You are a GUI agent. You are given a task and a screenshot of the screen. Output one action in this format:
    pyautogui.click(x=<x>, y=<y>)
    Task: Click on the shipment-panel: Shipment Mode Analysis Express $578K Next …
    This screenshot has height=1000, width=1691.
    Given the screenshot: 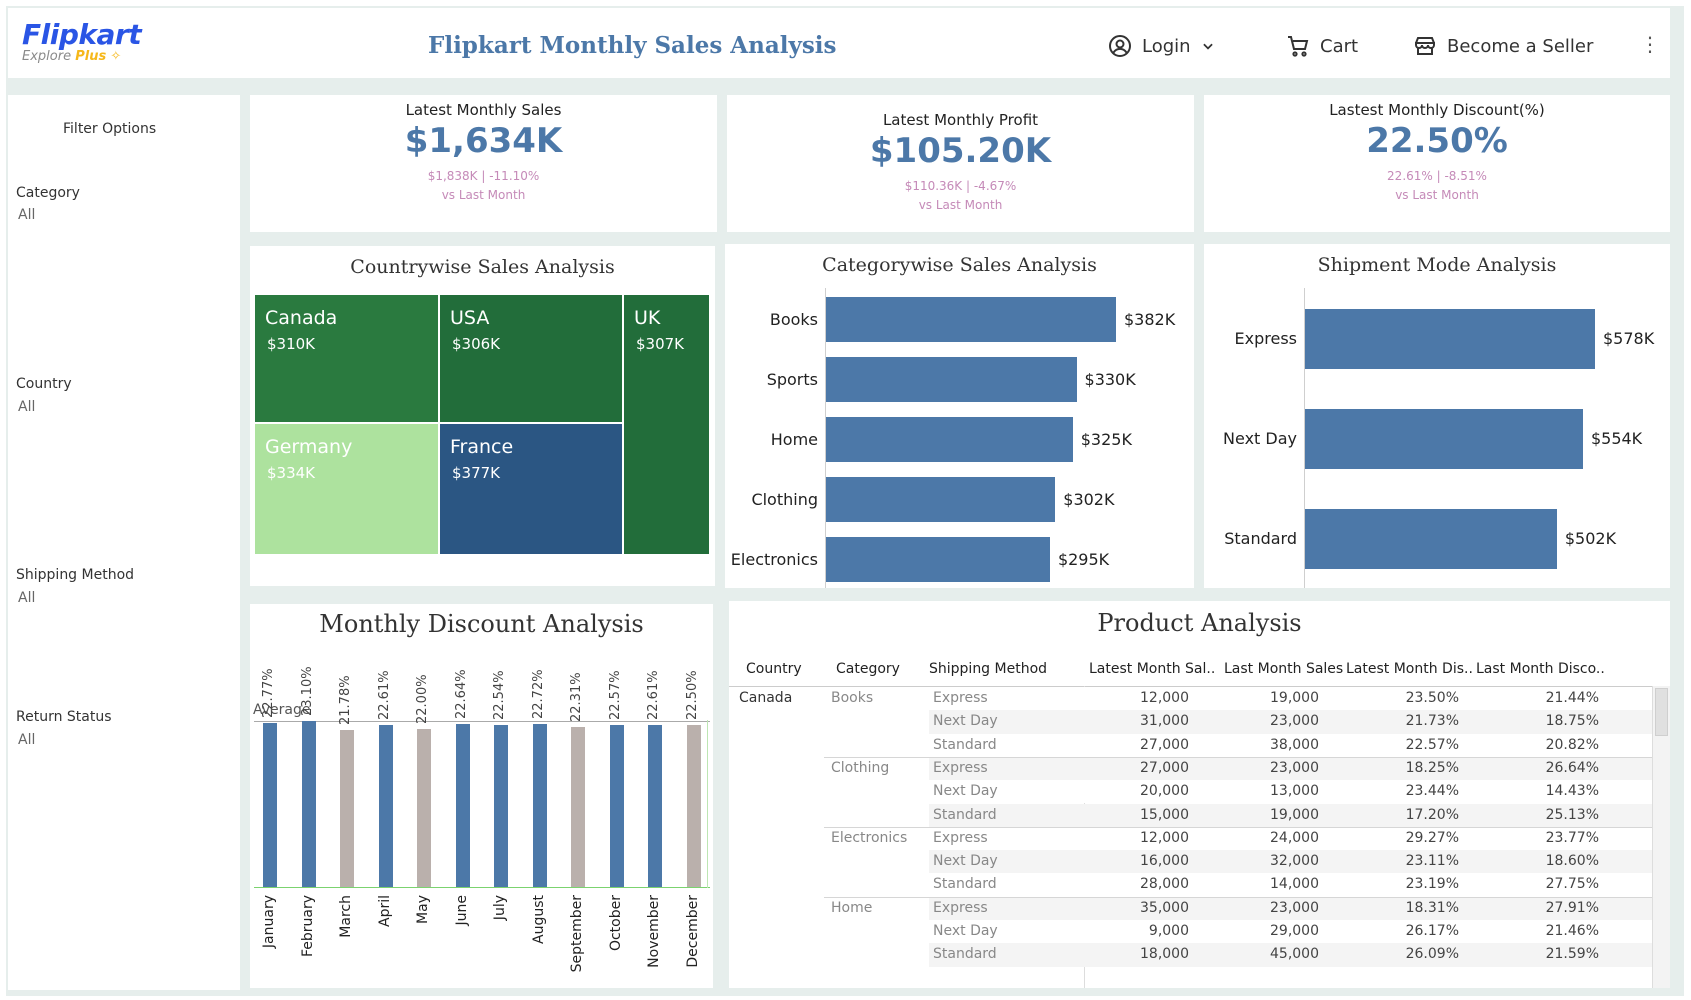 What is the action you would take?
    pyautogui.click(x=1437, y=416)
    